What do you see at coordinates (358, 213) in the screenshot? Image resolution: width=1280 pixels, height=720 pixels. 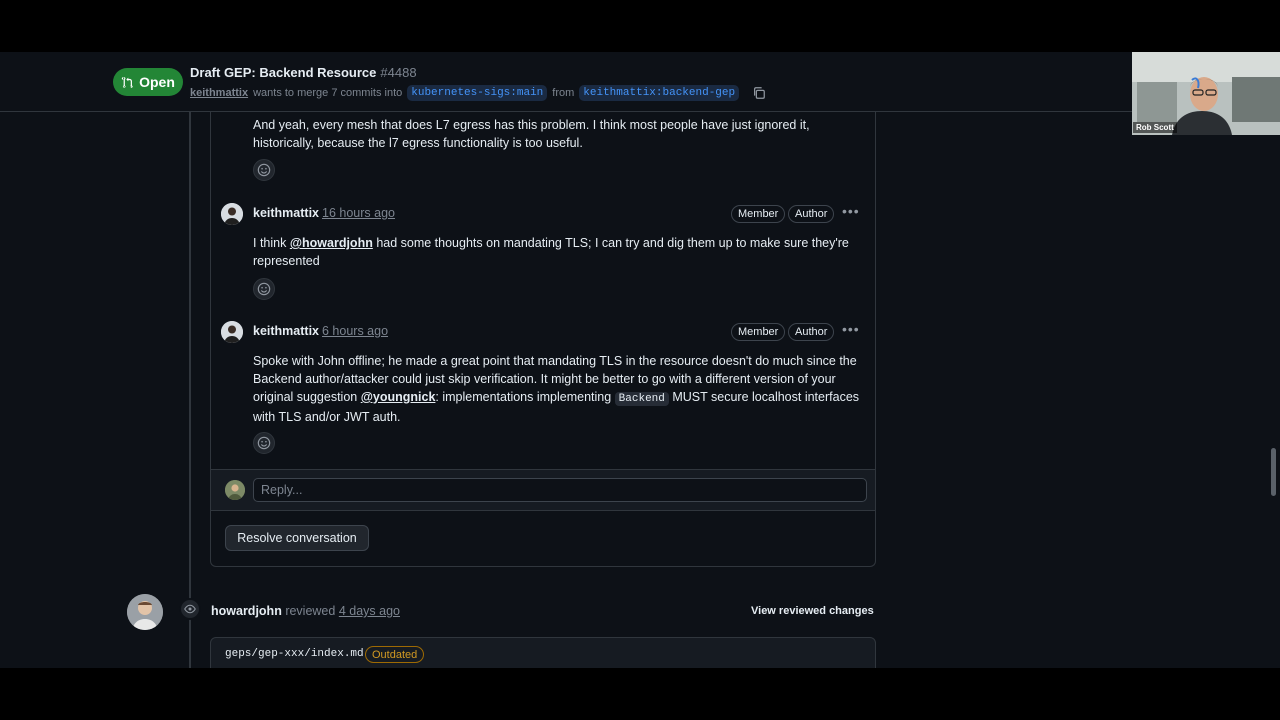 I see `comment-timestamp: 16 hours ago` at bounding box center [358, 213].